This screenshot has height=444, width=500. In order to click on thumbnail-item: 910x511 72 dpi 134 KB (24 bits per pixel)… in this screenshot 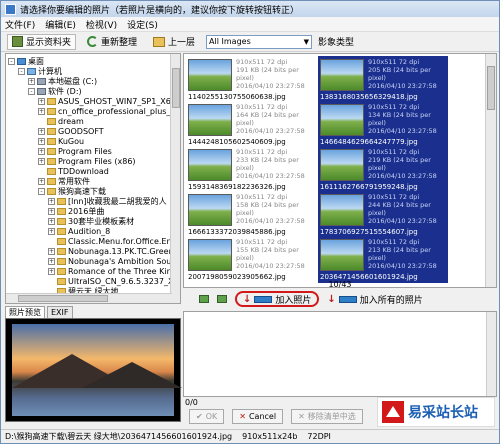, I will do `click(383, 124)`.